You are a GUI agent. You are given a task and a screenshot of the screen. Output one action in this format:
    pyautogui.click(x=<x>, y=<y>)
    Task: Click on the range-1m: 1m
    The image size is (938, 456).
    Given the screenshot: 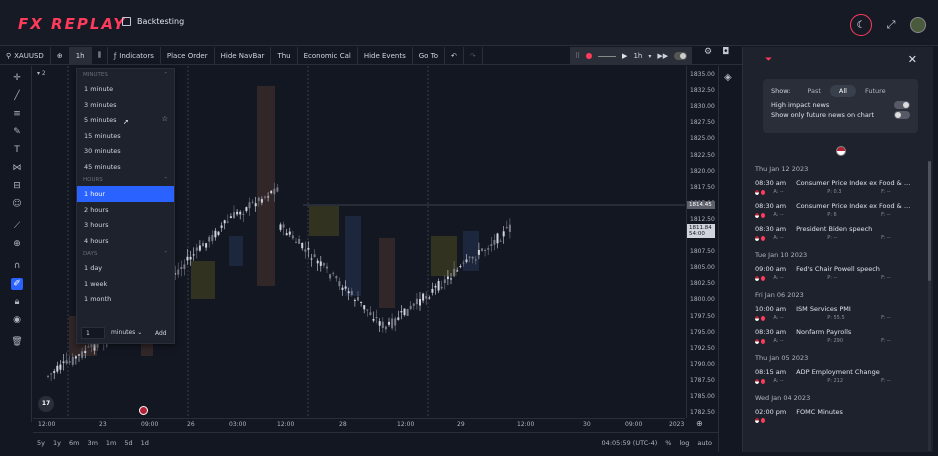 What is the action you would take?
    pyautogui.click(x=111, y=443)
    